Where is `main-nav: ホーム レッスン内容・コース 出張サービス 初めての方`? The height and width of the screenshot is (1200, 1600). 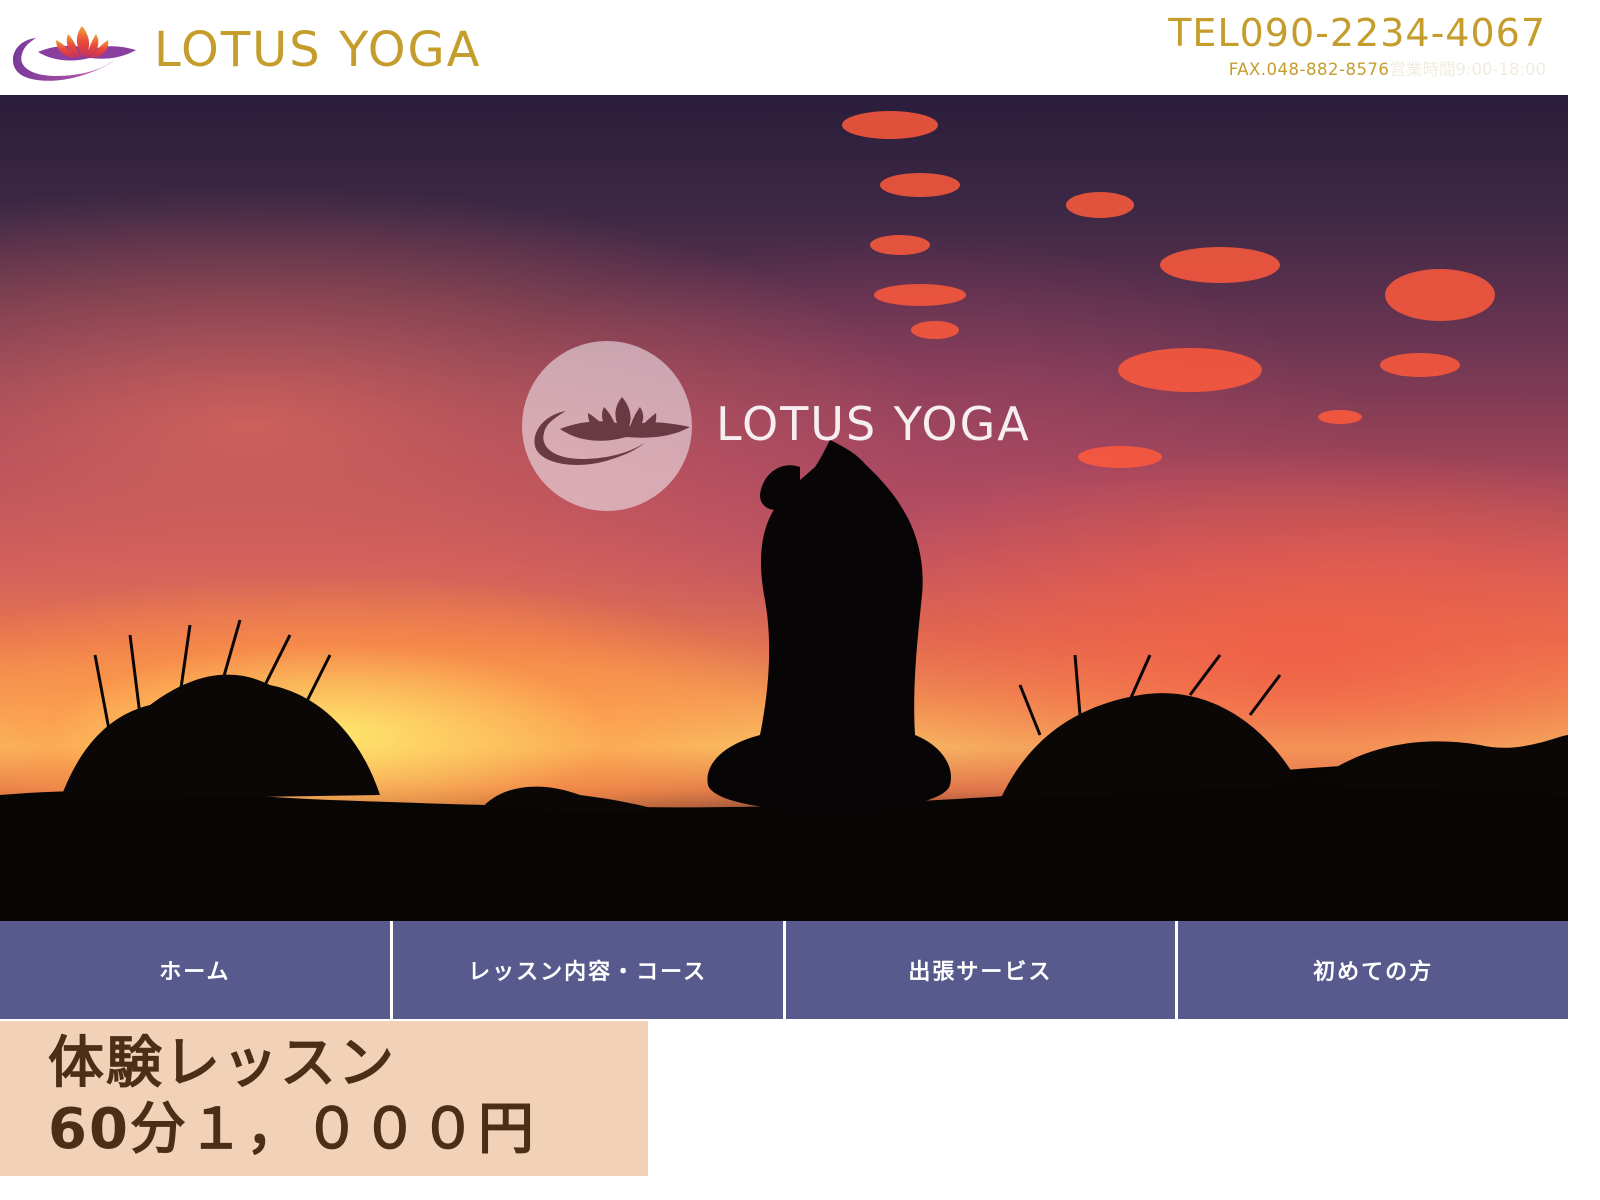 main-nav: ホーム レッスン内容・コース 出張サービス 初めての方 is located at coordinates (784, 970).